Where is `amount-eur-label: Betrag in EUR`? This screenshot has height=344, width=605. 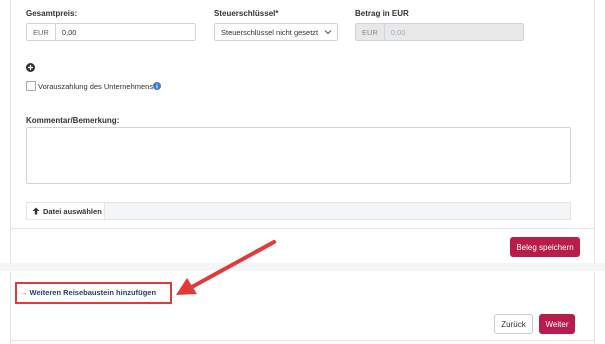
amount-eur-label: Betrag in EUR is located at coordinates (382, 13).